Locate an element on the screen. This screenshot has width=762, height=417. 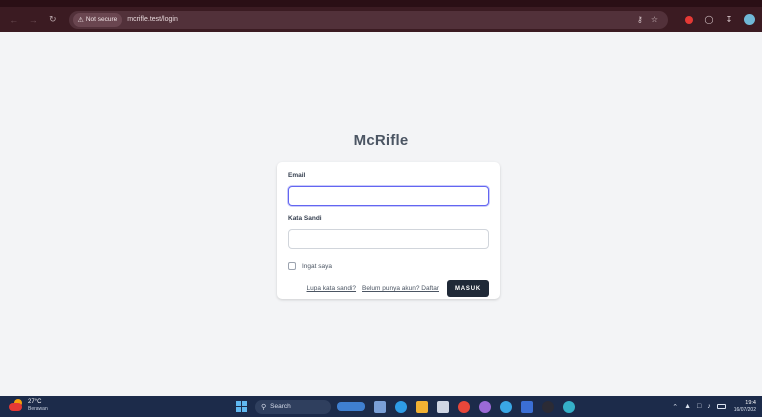
extensions: ◯ ↧ is located at coordinates (716, 20).